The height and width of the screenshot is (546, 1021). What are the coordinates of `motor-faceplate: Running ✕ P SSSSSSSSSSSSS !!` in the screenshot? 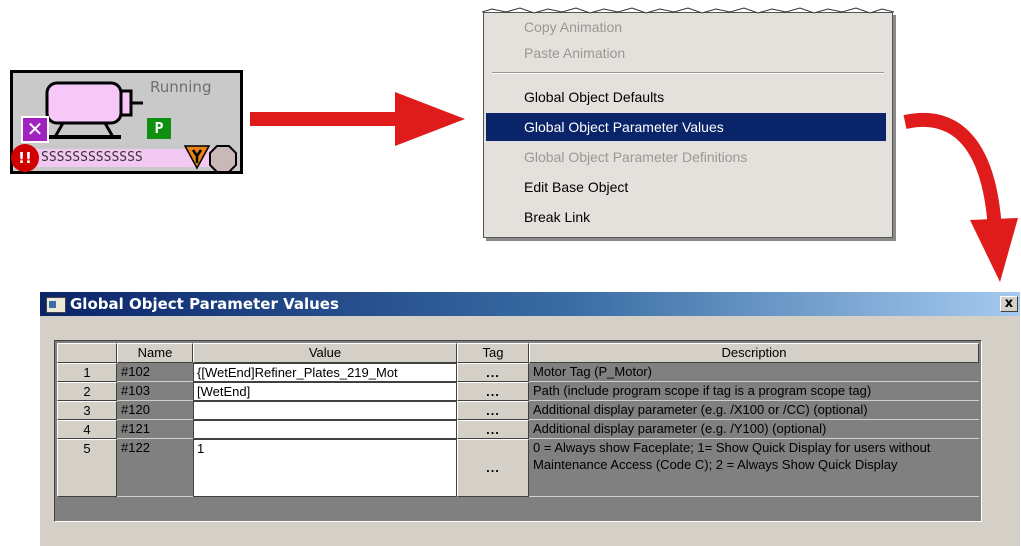 It's located at (126, 122).